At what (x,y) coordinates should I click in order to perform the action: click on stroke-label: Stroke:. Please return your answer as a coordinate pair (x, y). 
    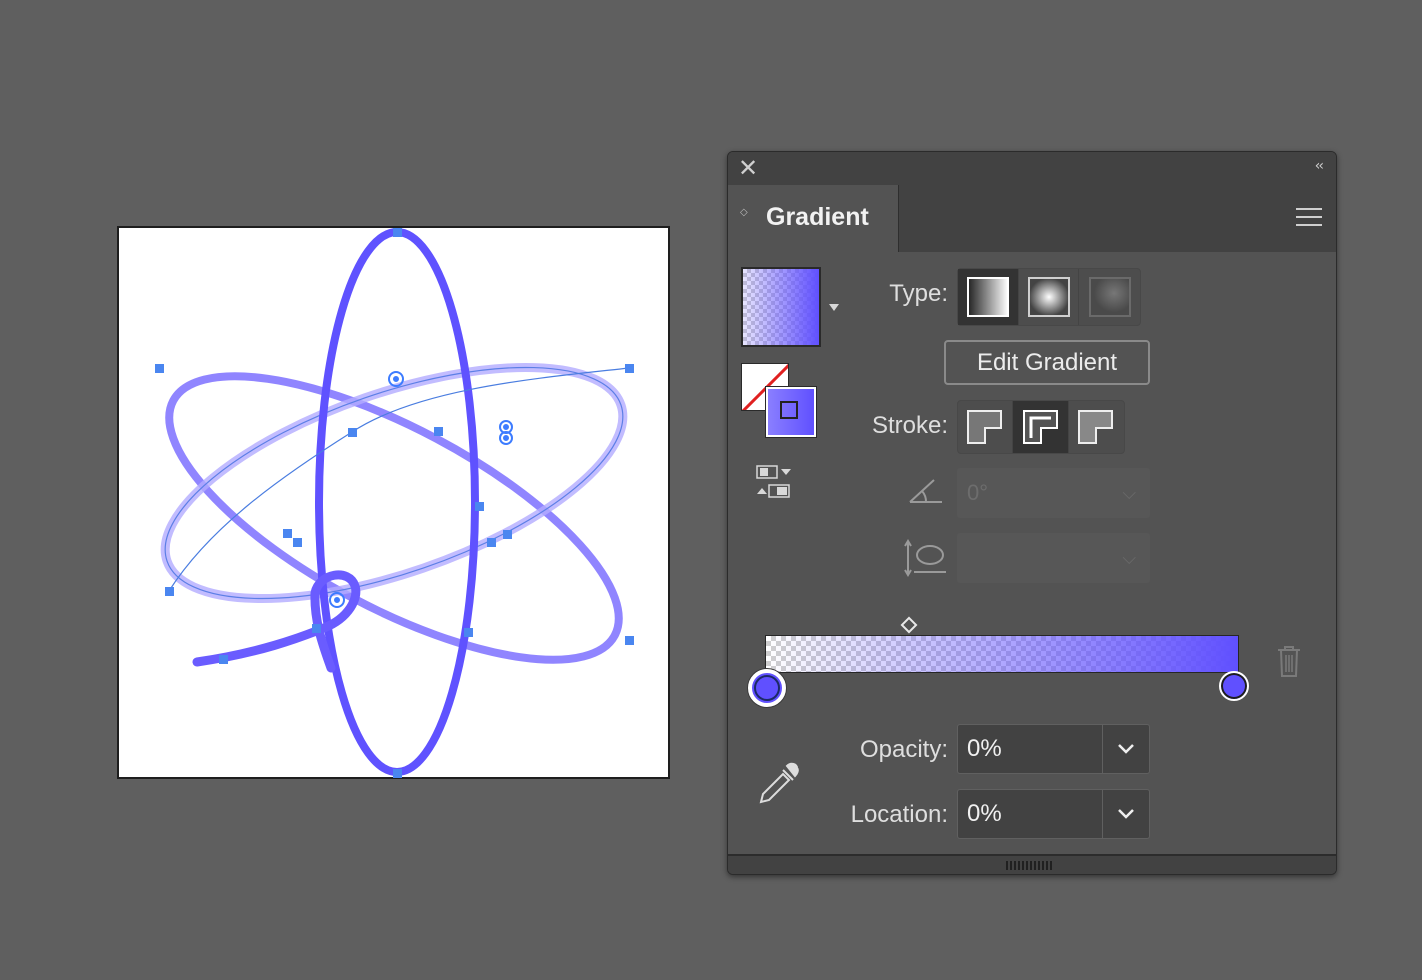
    Looking at the image, I should click on (909, 425).